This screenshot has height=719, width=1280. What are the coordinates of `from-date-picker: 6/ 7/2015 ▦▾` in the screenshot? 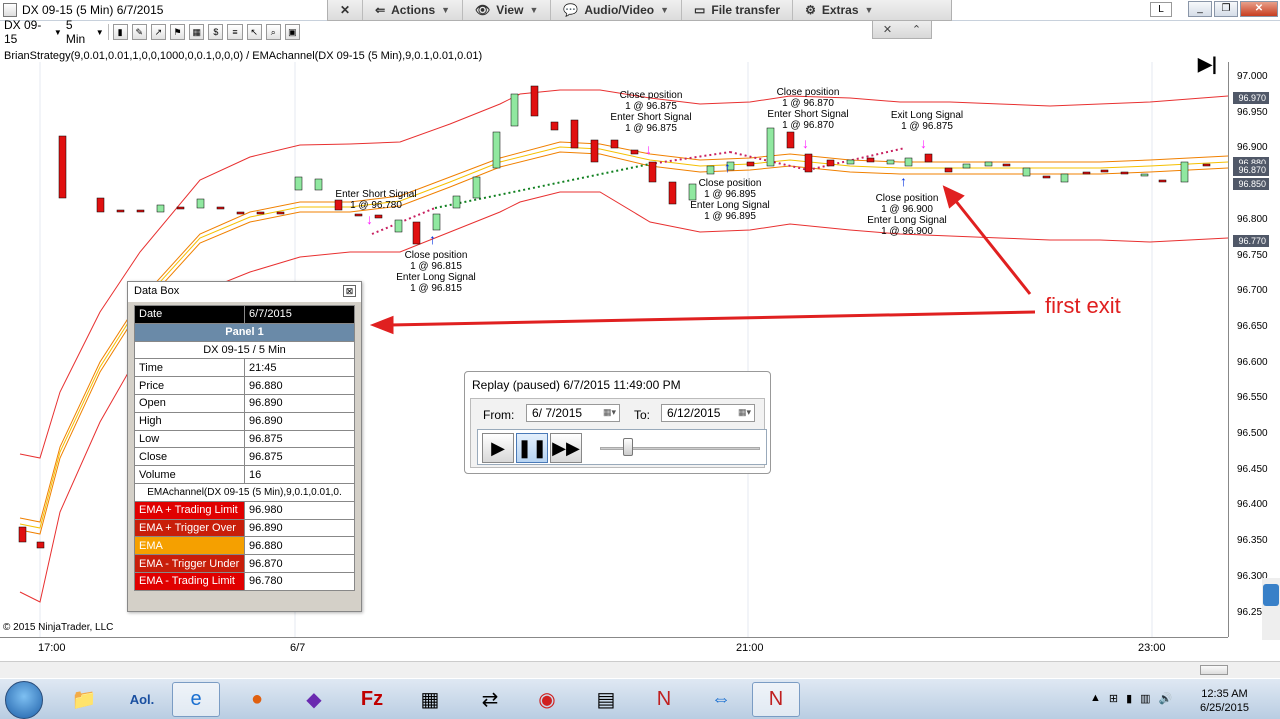 It's located at (573, 413).